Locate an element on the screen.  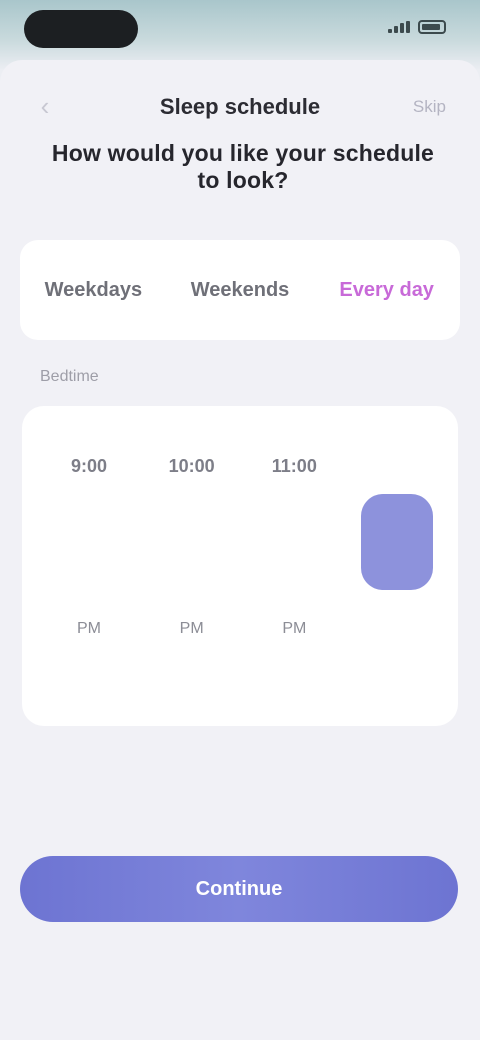
option-item-selected is located at coordinates (397, 571).